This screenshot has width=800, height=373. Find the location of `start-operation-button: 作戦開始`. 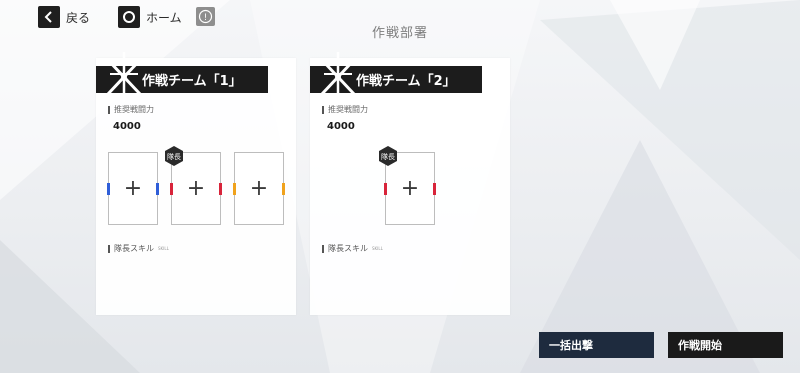

start-operation-button: 作戦開始 is located at coordinates (725, 345).